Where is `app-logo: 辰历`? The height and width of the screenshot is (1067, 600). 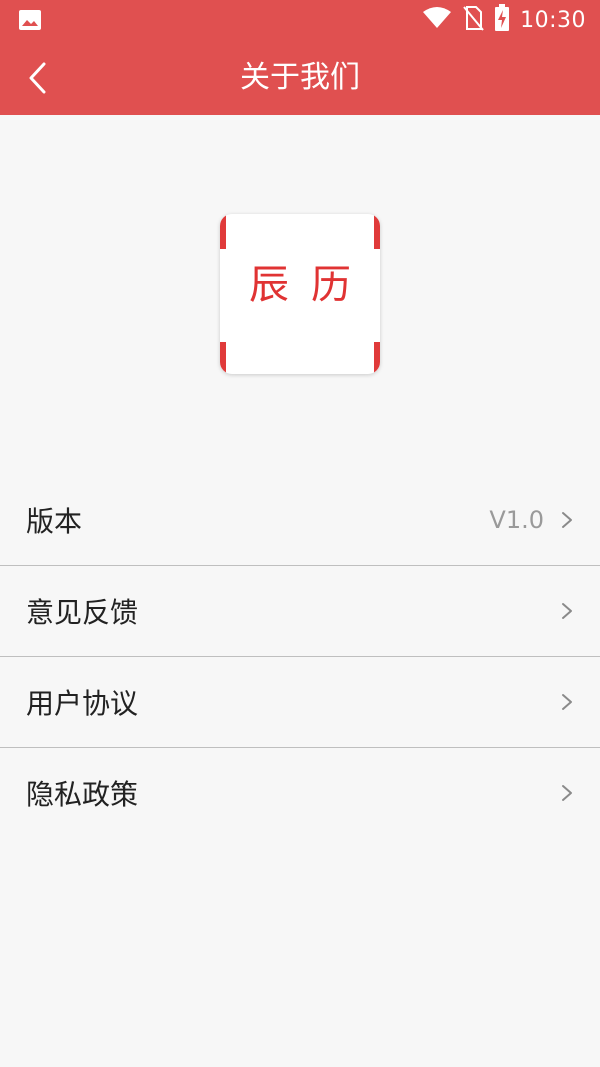
app-logo: 辰历 is located at coordinates (300, 294).